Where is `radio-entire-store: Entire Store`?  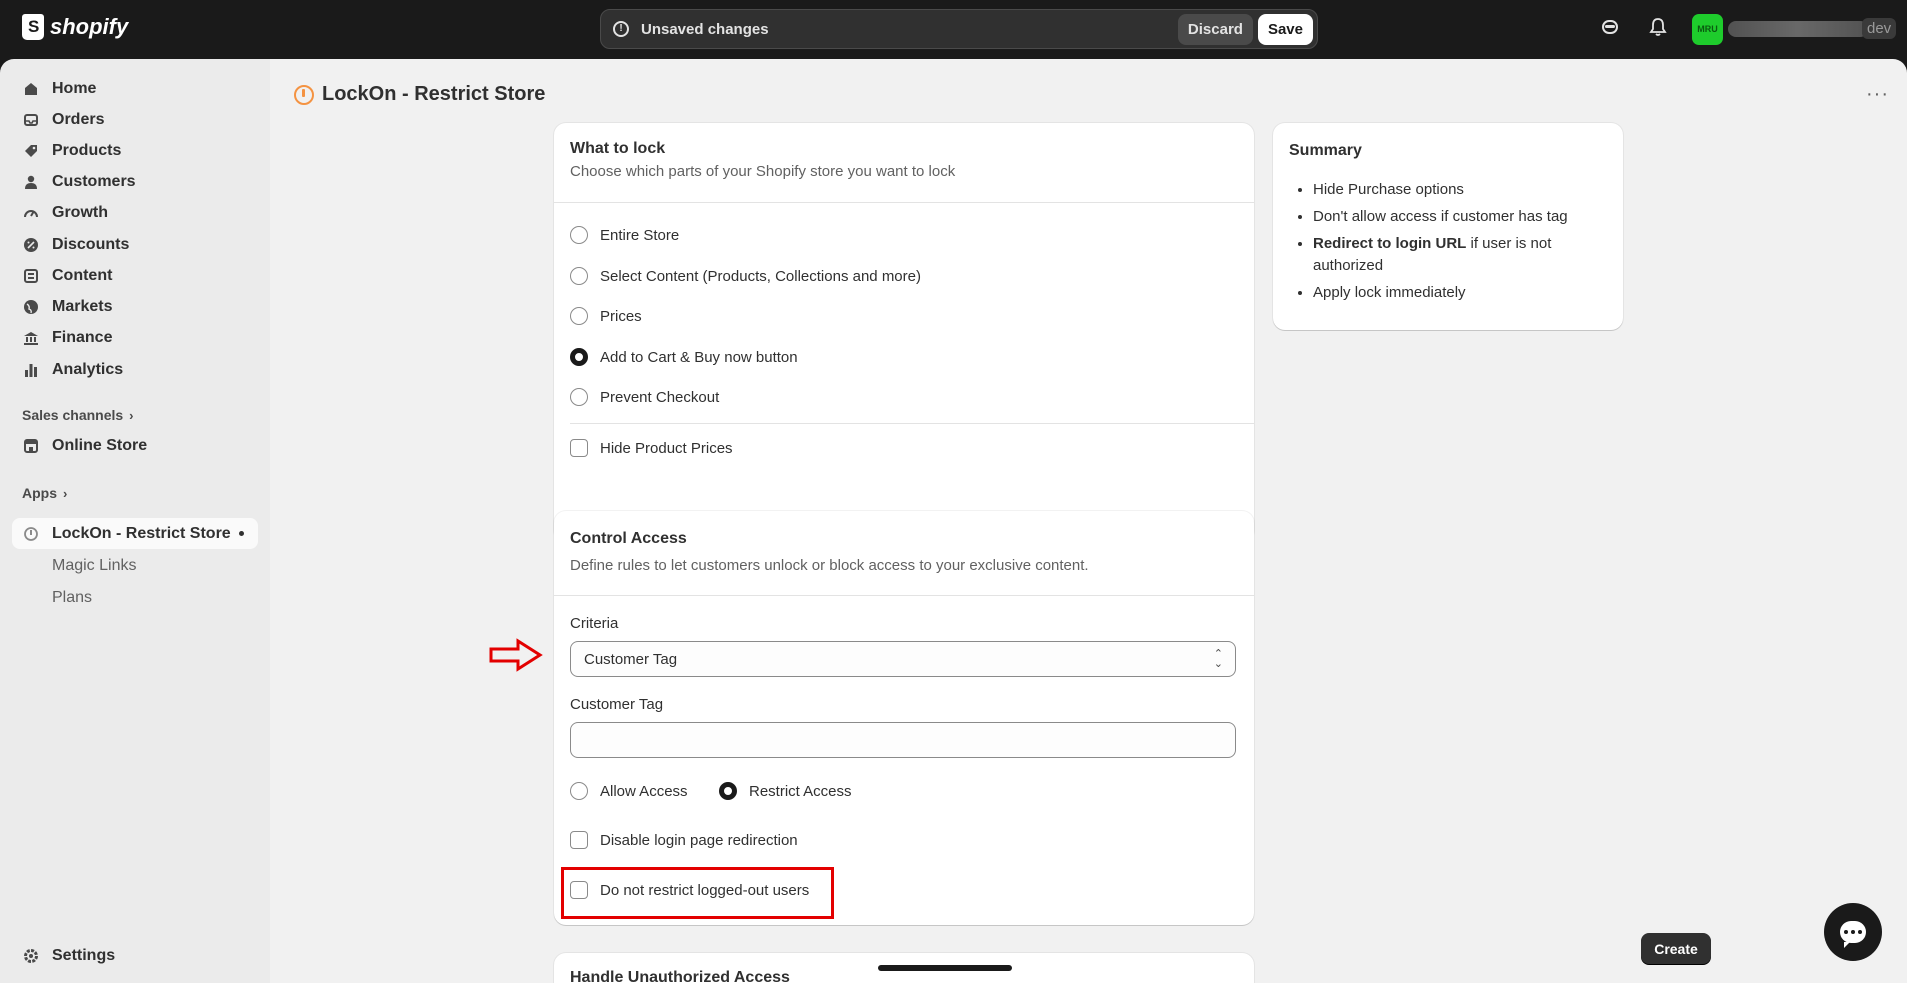
radio-entire-store: Entire Store is located at coordinates (624, 235).